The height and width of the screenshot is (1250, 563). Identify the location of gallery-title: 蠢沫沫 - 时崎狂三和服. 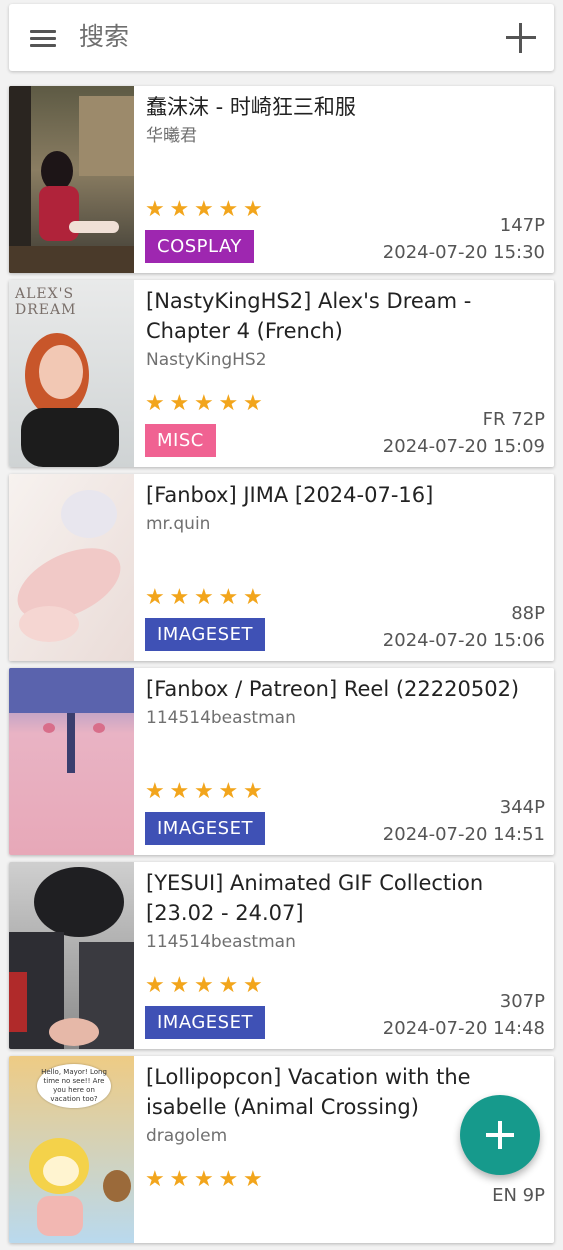
(251, 107).